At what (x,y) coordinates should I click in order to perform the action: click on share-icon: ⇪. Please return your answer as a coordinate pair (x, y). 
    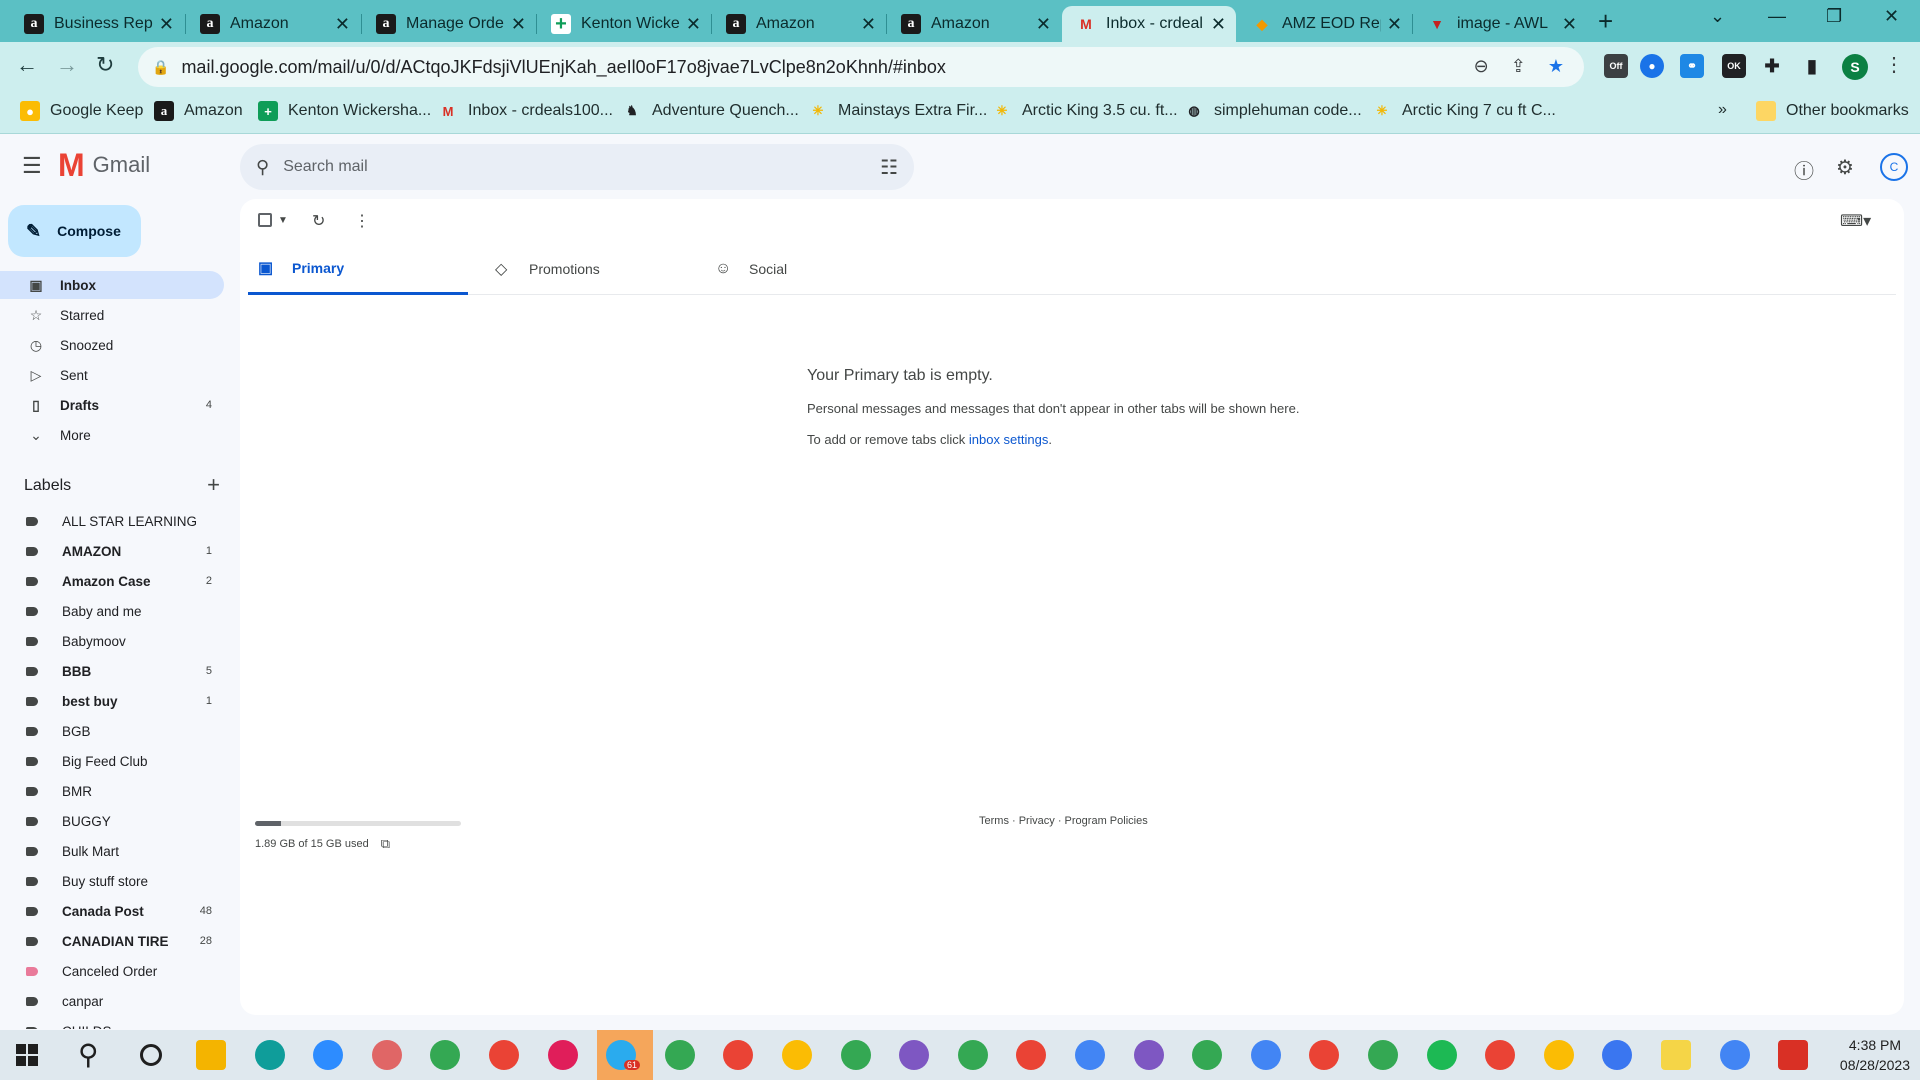
    Looking at the image, I should click on (1518, 66).